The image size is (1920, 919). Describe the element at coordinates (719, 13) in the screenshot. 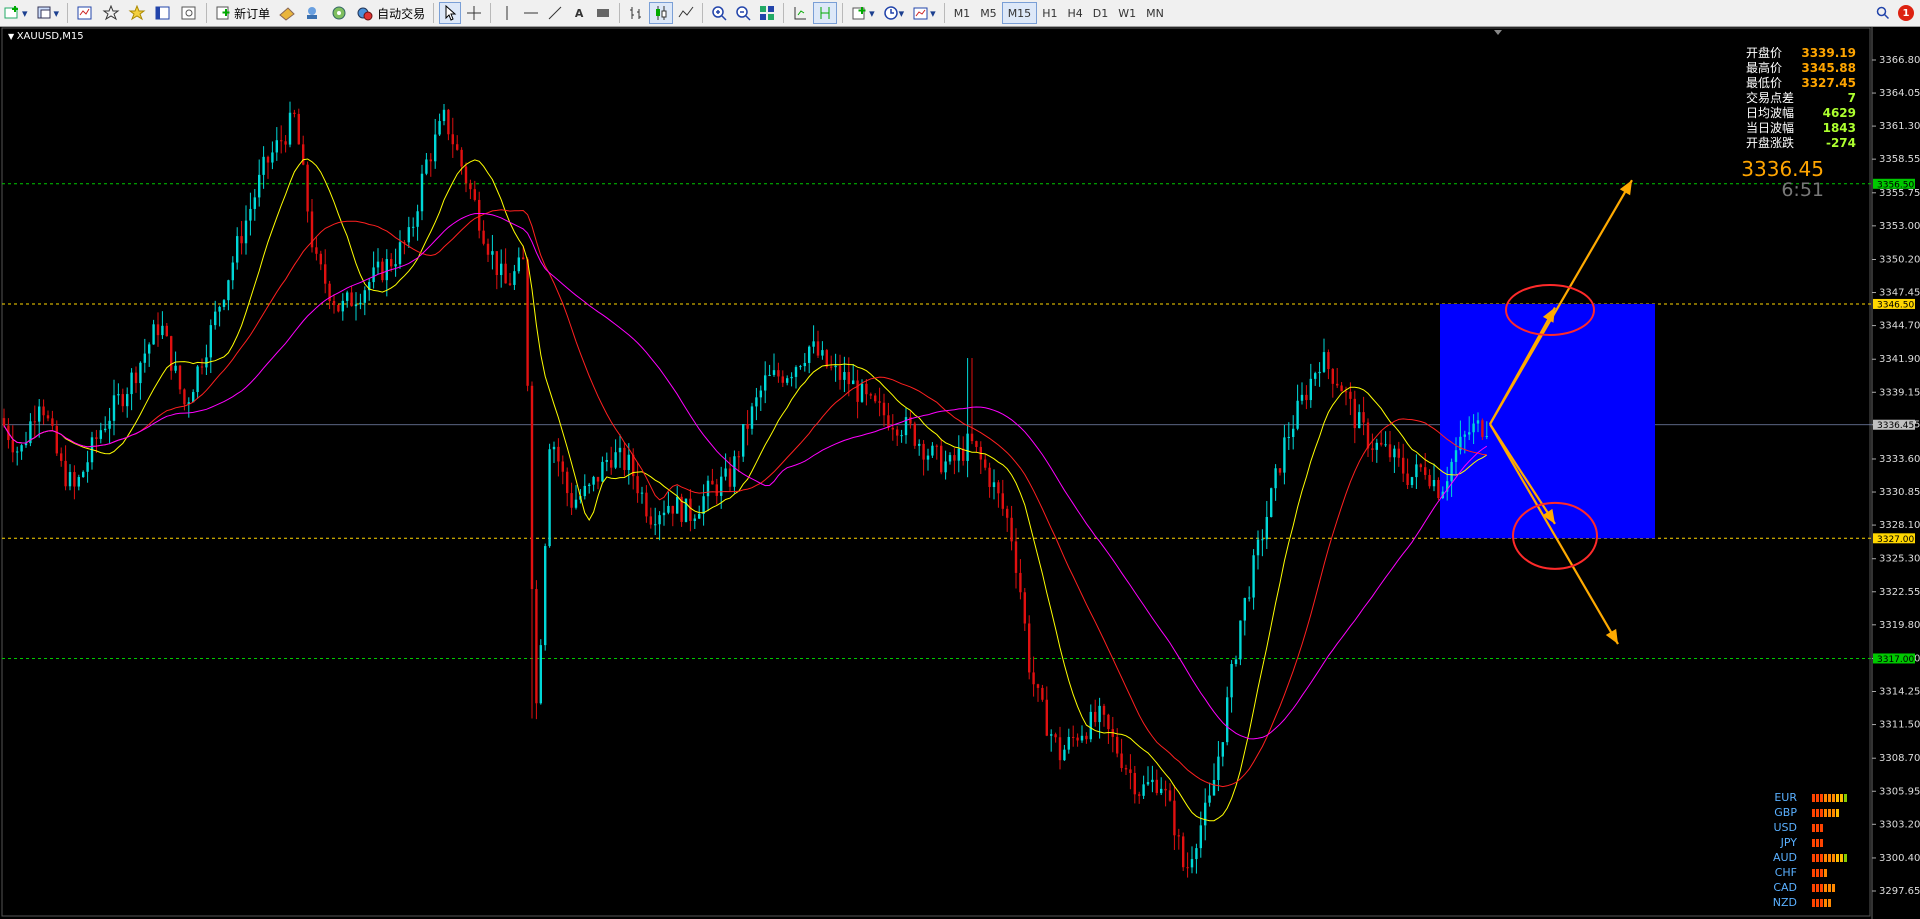

I see `zoom-in-icon` at that location.